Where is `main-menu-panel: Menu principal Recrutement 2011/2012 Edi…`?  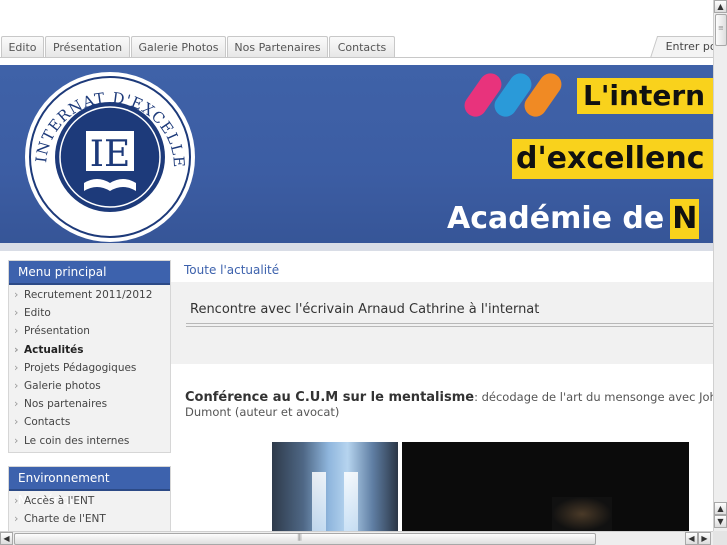
main-menu-panel: Menu principal Recrutement 2011/2012 Edi… is located at coordinates (89, 356).